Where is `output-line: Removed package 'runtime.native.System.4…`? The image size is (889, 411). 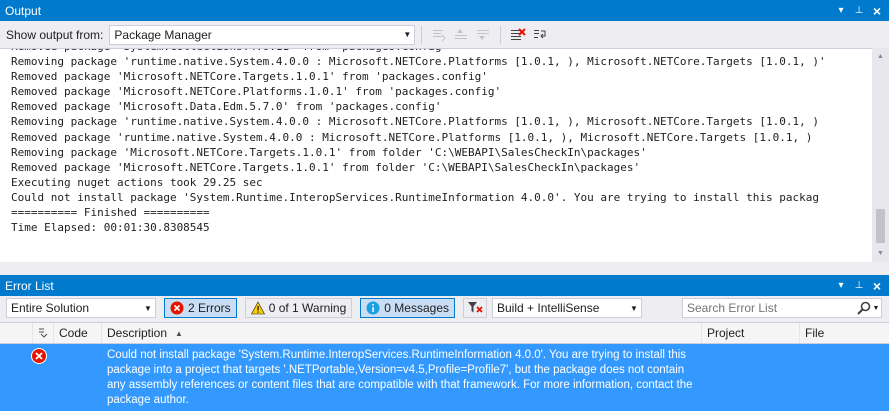 output-line: Removed package 'runtime.native.System.4… is located at coordinates (412, 137).